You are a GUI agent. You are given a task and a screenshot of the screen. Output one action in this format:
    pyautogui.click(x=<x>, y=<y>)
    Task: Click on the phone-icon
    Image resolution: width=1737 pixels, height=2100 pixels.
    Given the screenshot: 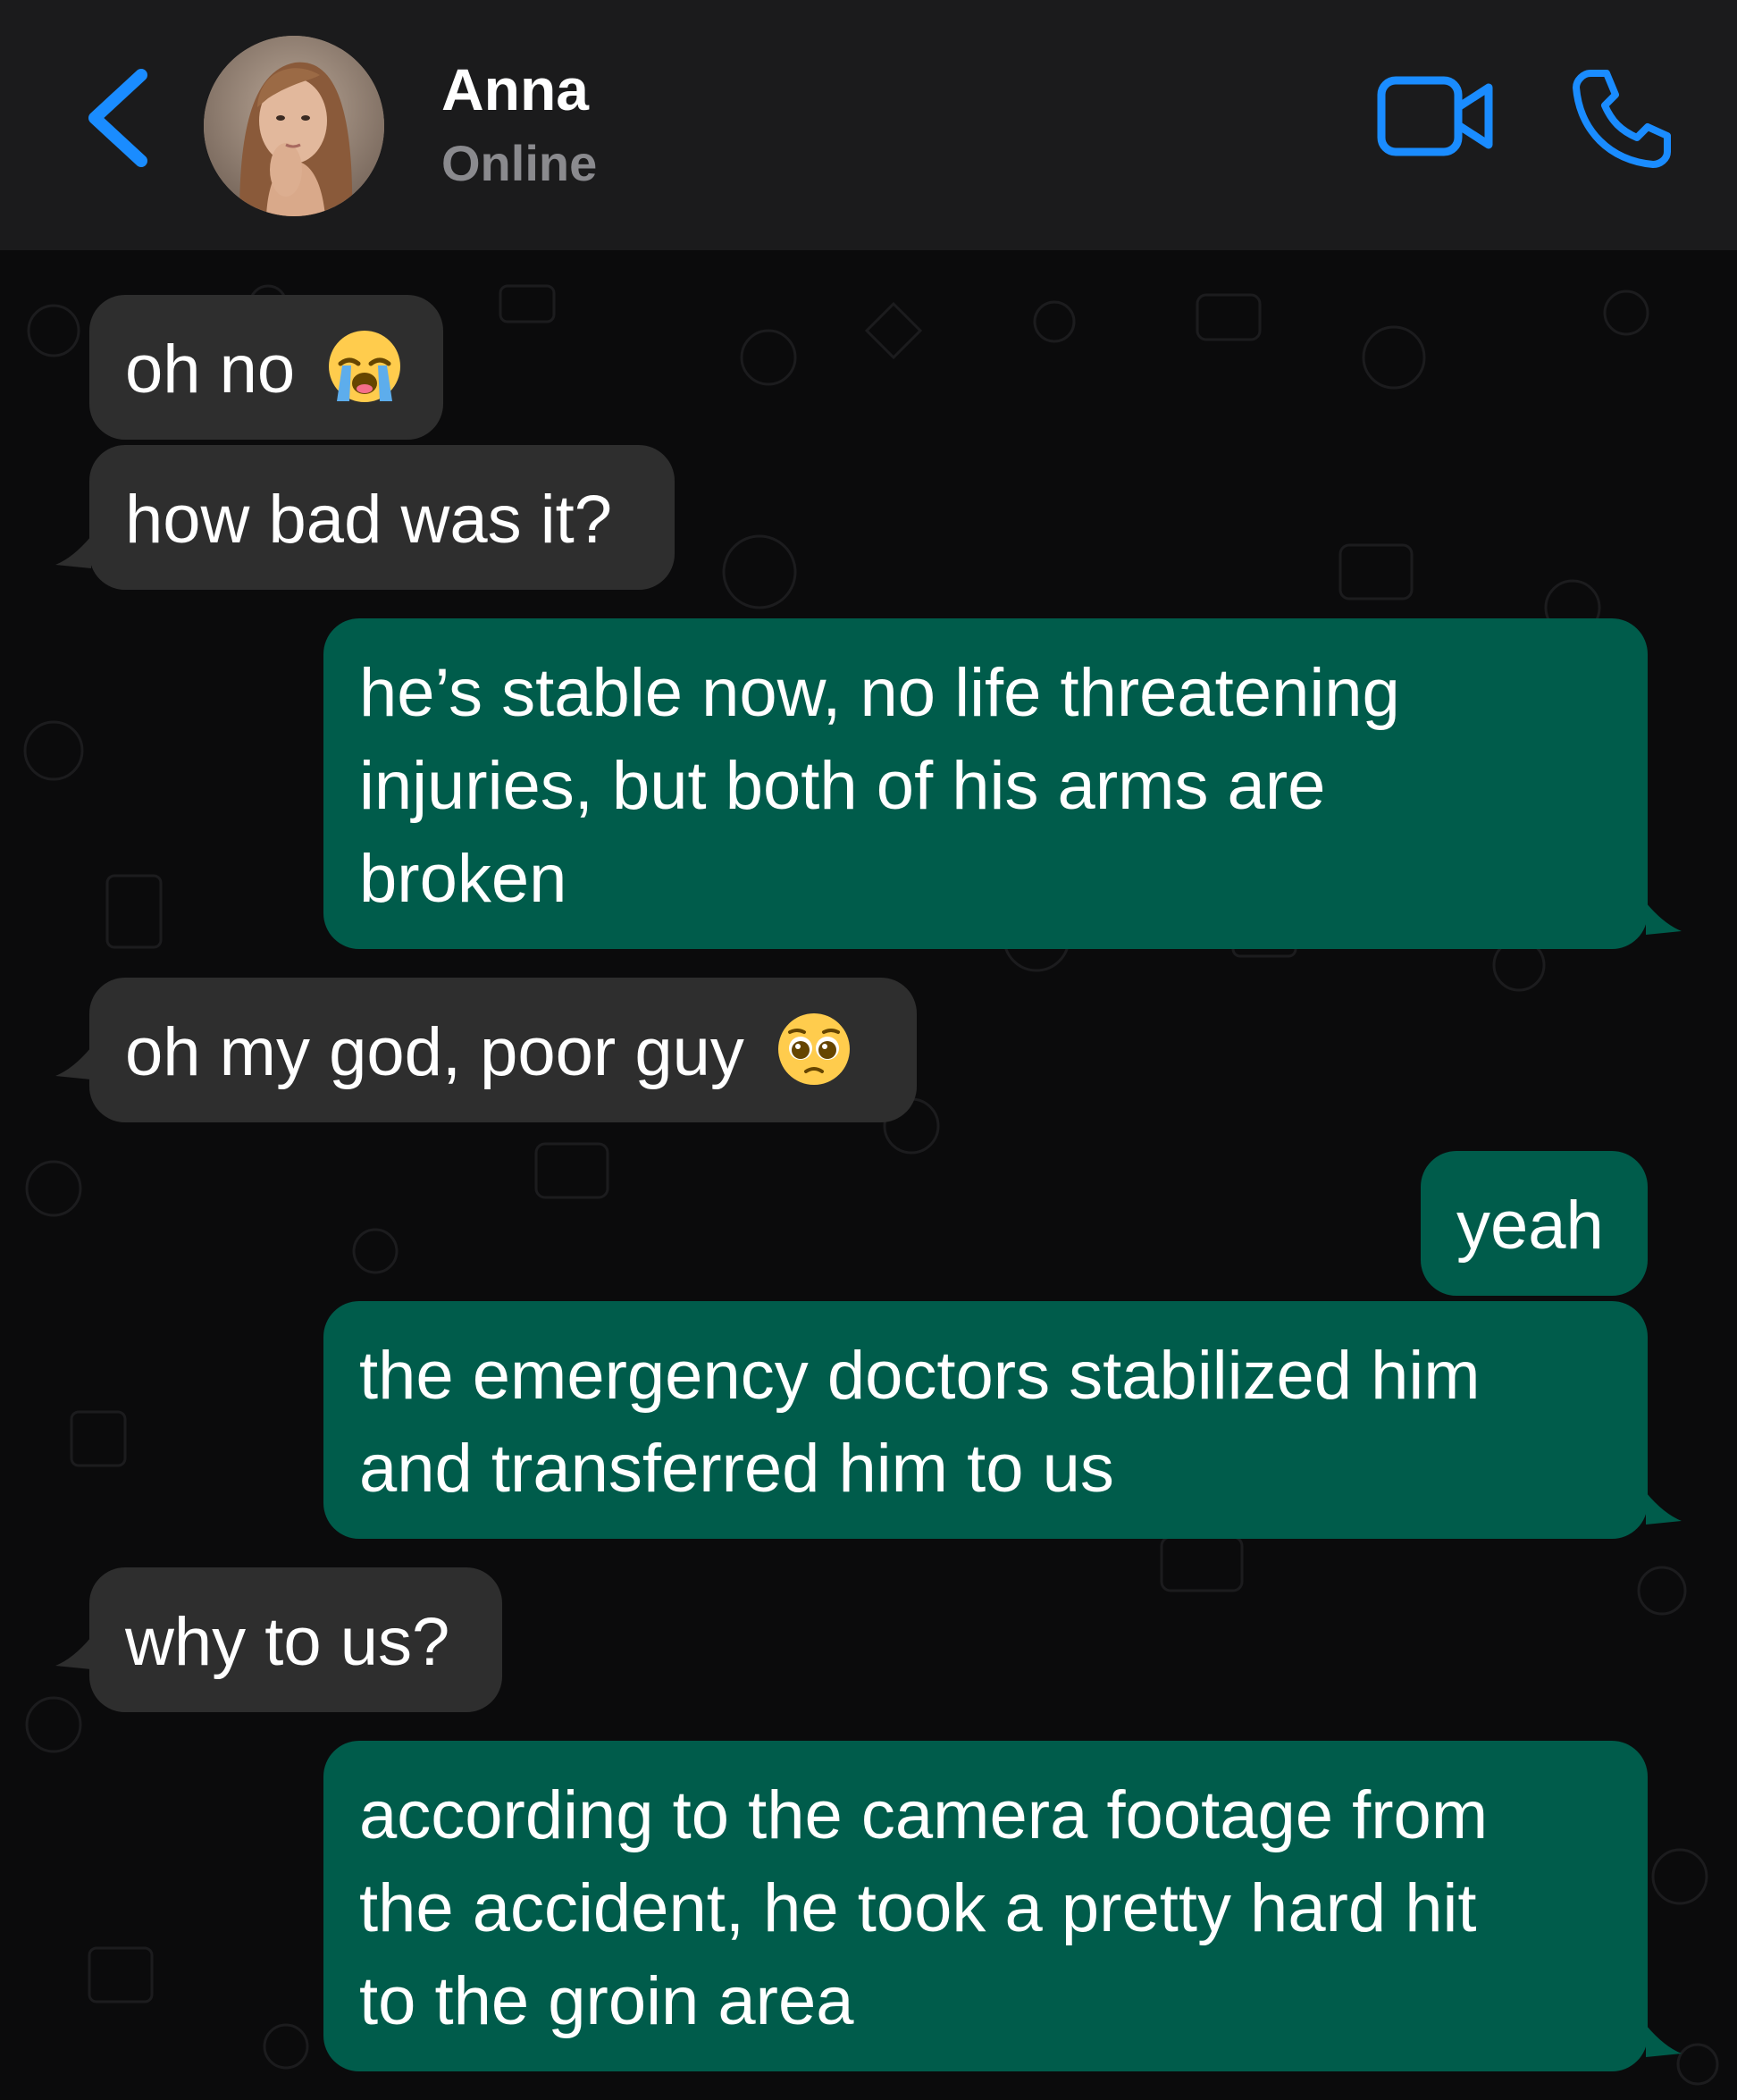 What is the action you would take?
    pyautogui.click(x=1622, y=119)
    